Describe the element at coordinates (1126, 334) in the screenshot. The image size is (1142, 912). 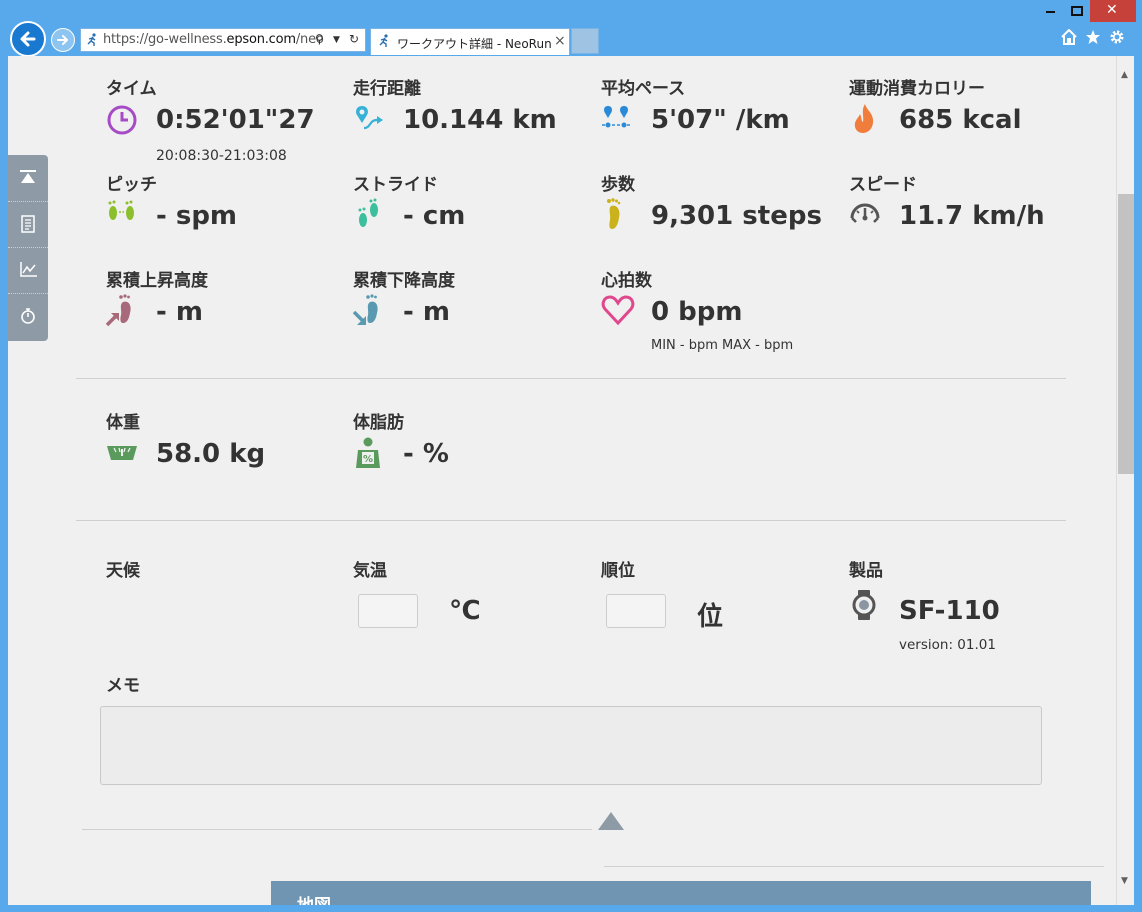
I see `scrollbar-thumb` at that location.